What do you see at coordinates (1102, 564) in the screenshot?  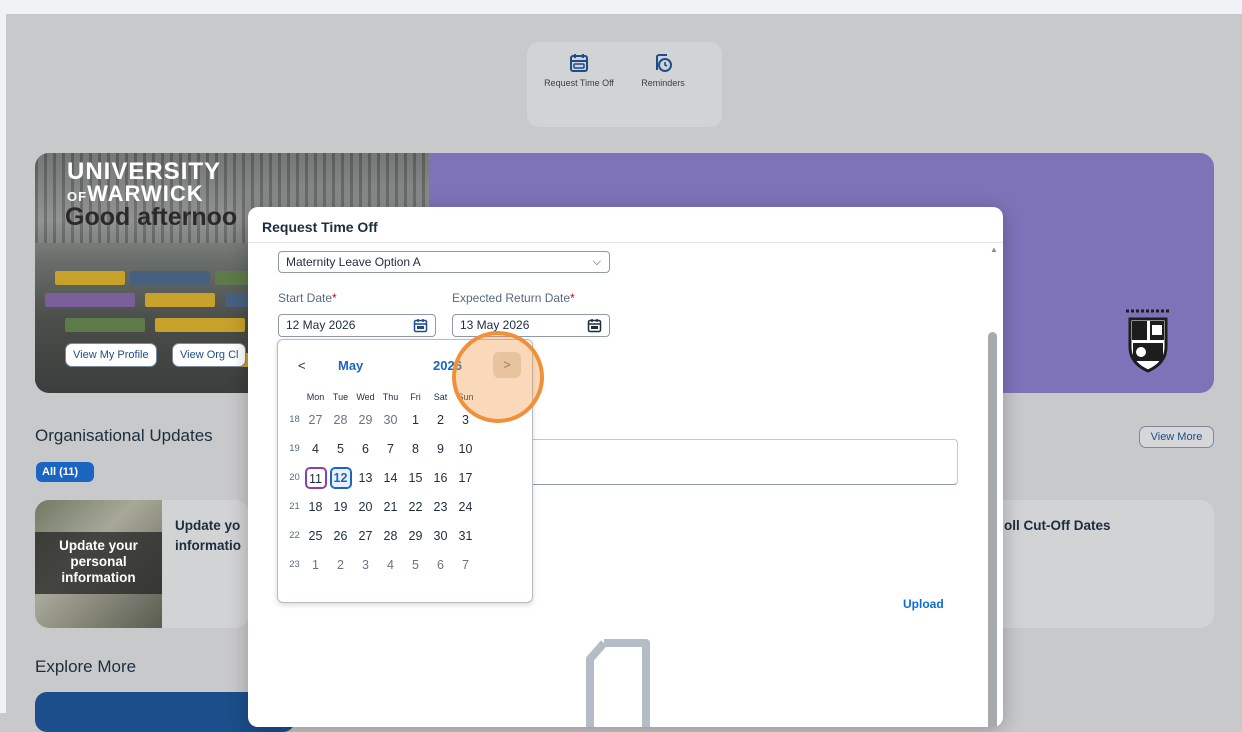 I see `update-card-payroll: oll Cut-Off Dates` at bounding box center [1102, 564].